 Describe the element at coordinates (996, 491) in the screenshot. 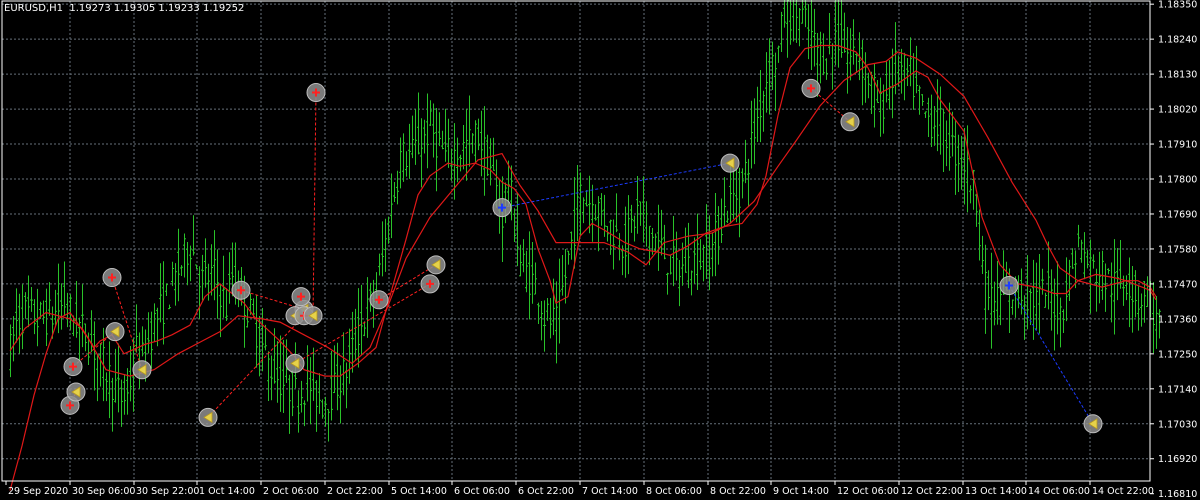

I see `time-tick-label: 13 Oct 14:00` at that location.